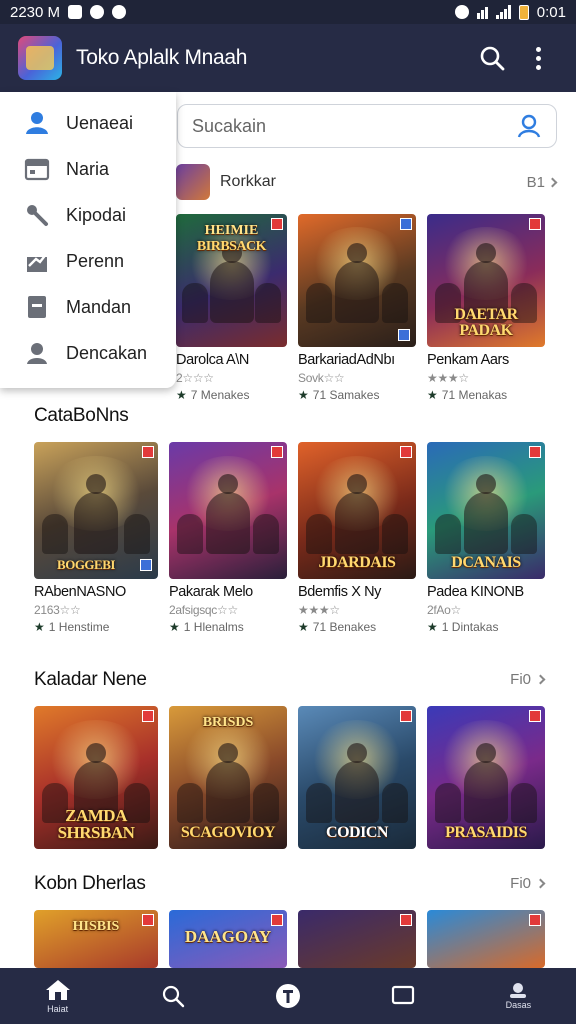 This screenshot has height=1024, width=576. Describe the element at coordinates (96, 926) in the screenshot. I see `app-card-logo-top: HISBIS` at that location.